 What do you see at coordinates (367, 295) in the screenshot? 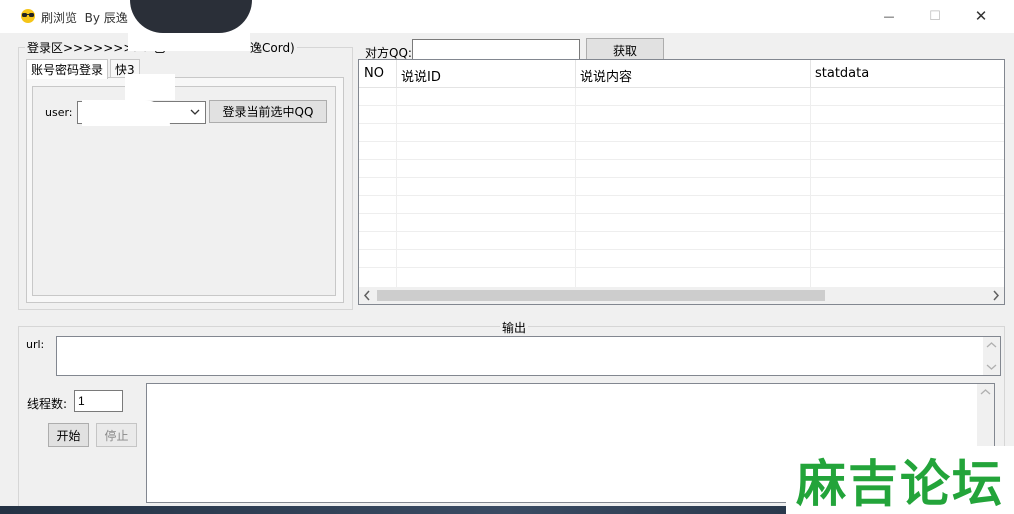
I see `chevron-left-icon` at bounding box center [367, 295].